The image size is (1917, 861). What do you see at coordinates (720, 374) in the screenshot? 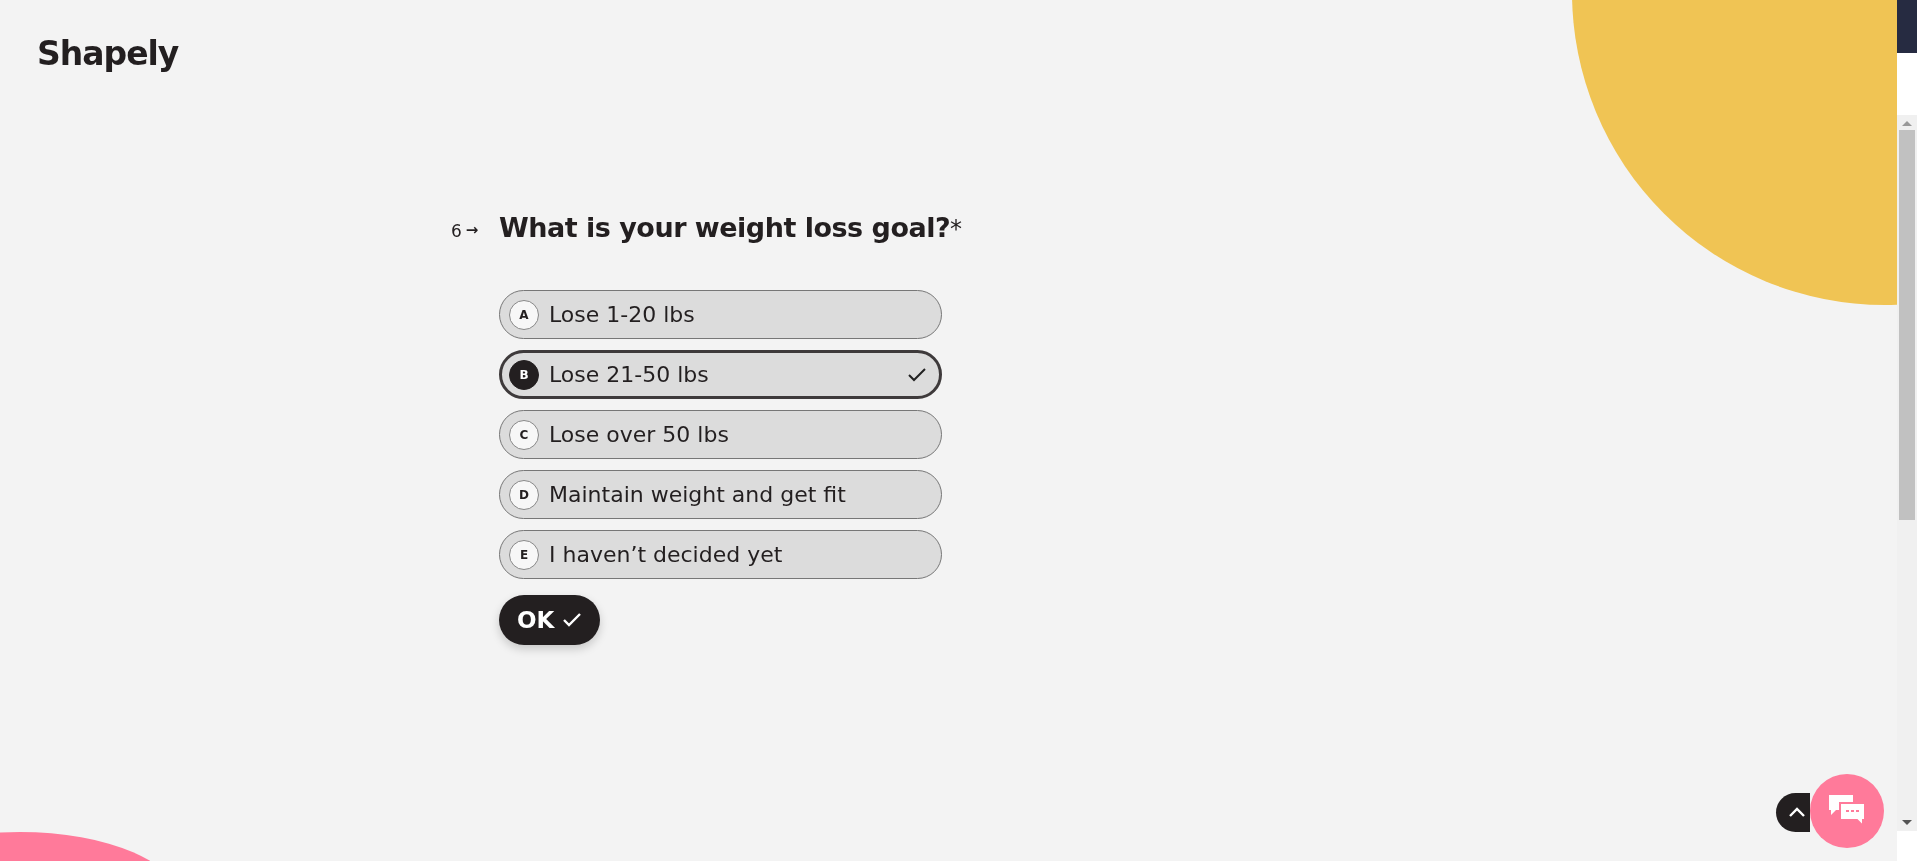
I see `answer-option: B Lose 21-50 lbs` at bounding box center [720, 374].